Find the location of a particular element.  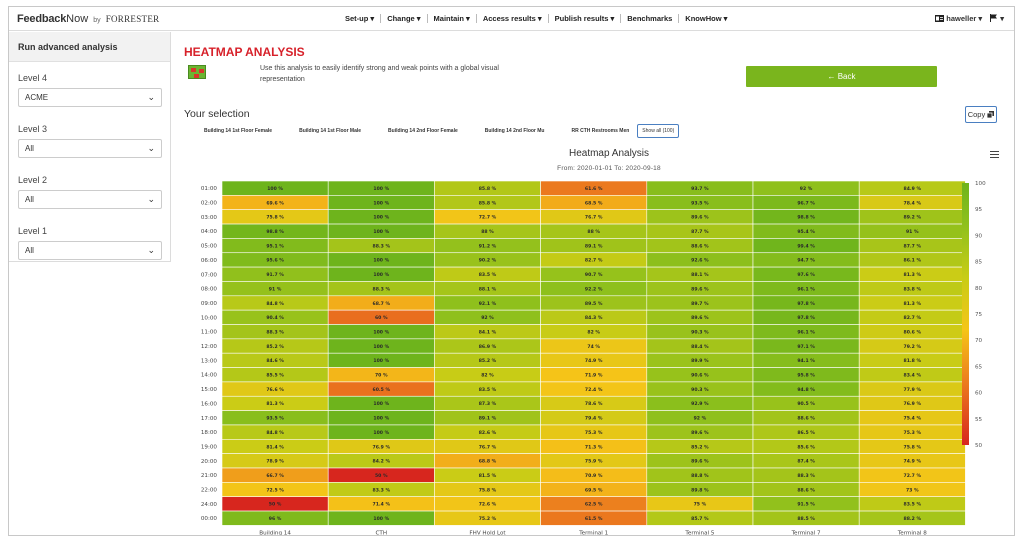

legend-tick-label: 55 is located at coordinates (979, 420).